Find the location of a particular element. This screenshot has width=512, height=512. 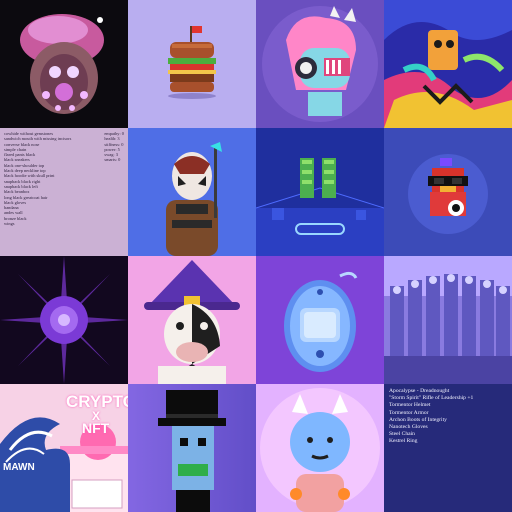

tile-wizard-cow is located at coordinates (192, 320).